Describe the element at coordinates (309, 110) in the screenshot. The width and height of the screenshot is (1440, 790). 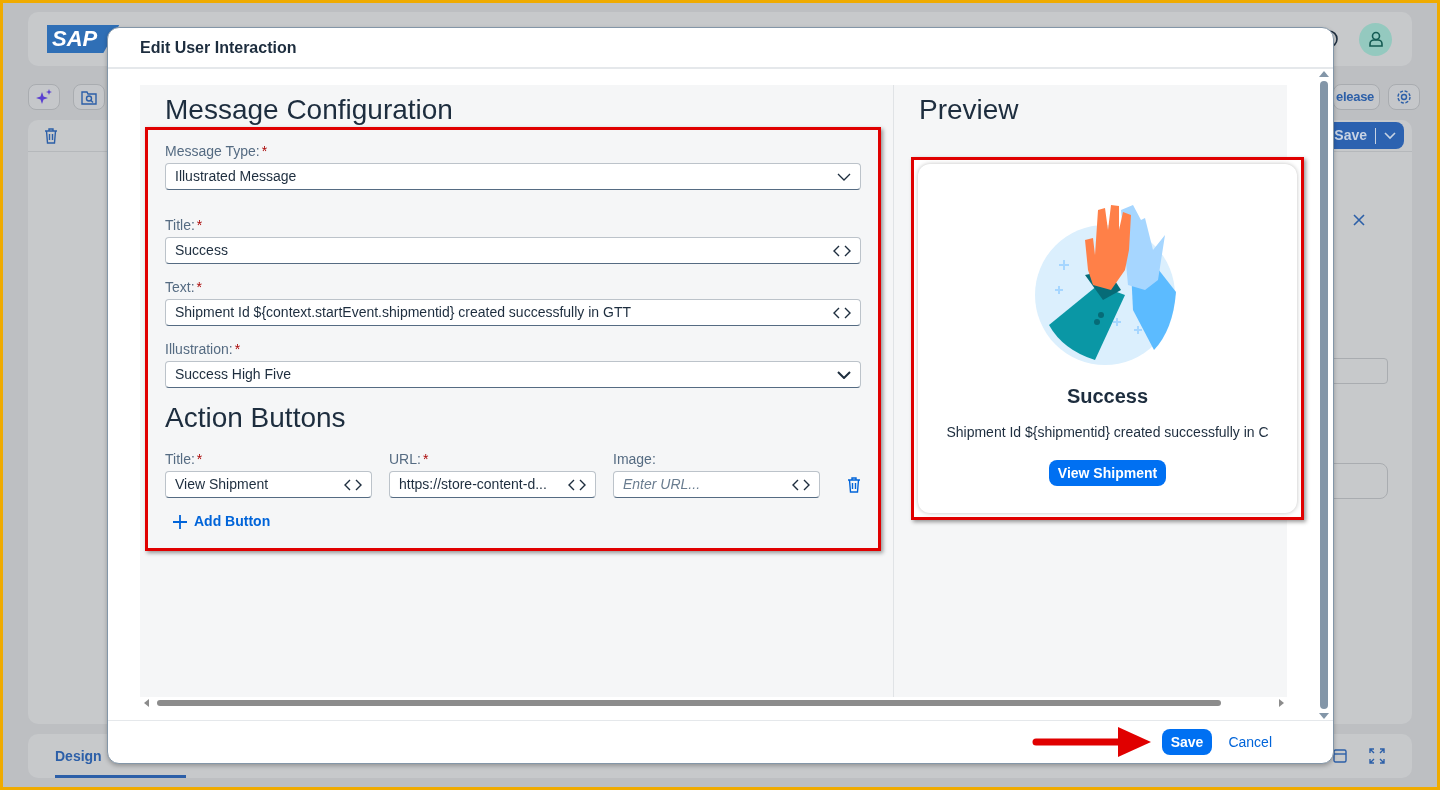
I see `section-heading: Message Configuration` at that location.